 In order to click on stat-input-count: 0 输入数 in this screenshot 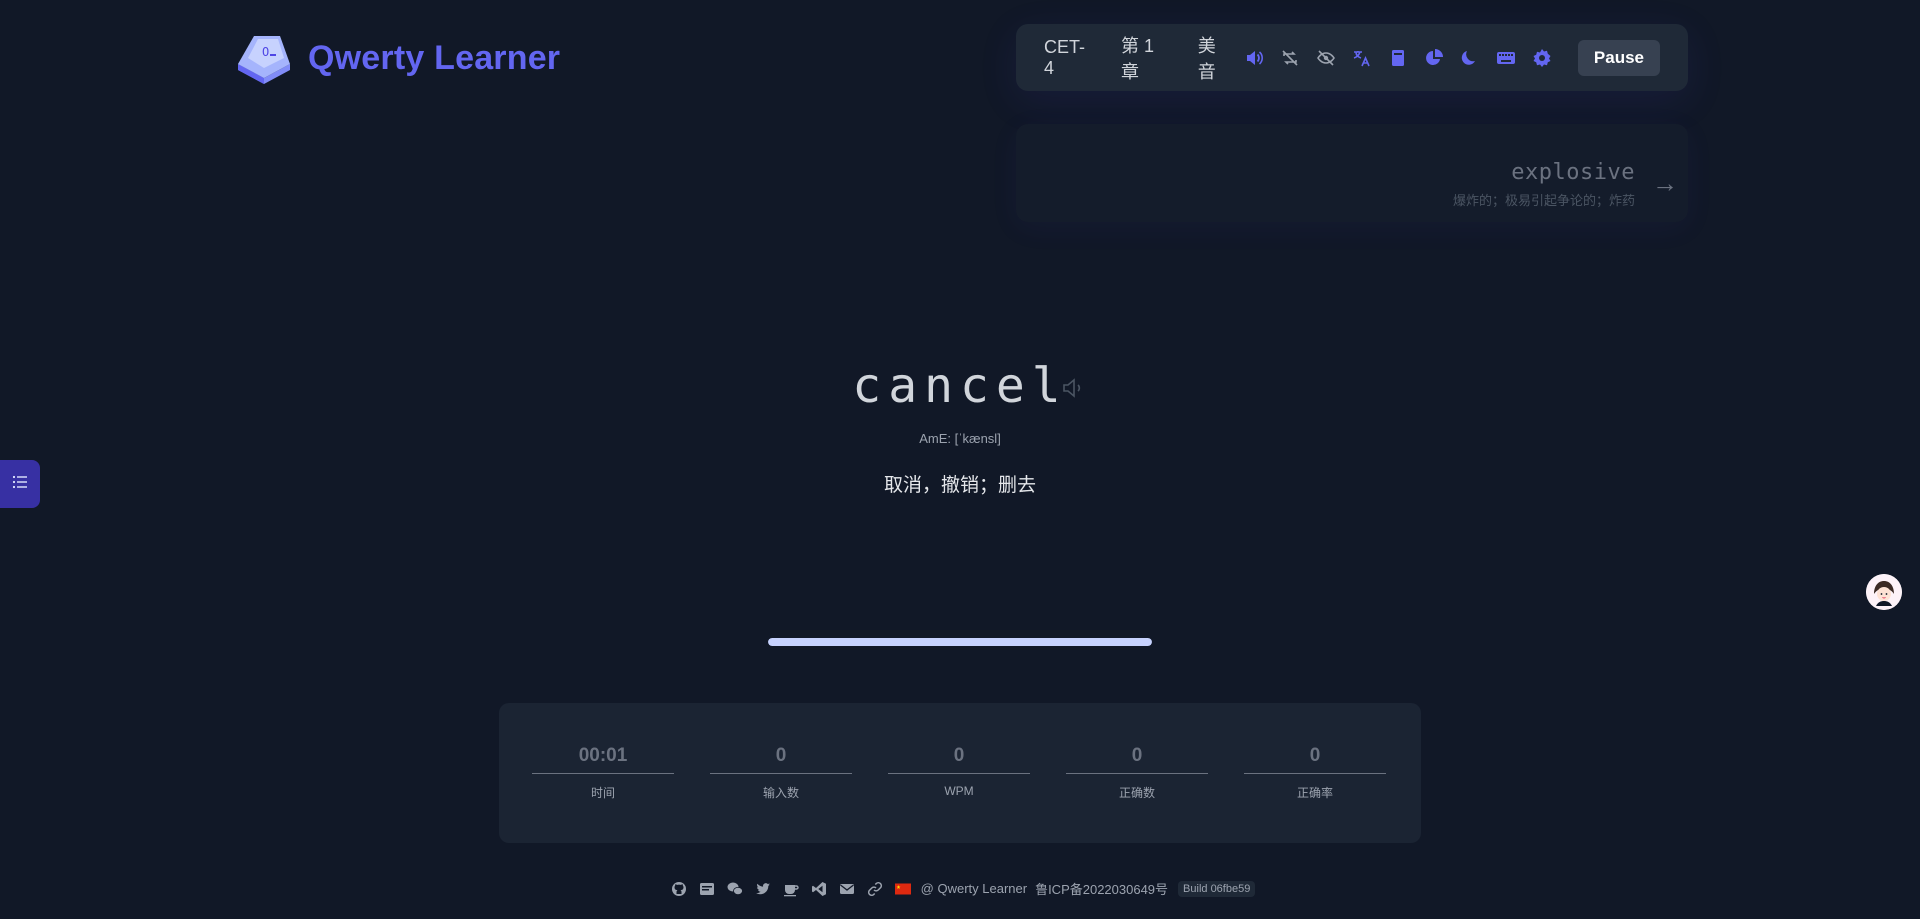, I will do `click(781, 773)`.